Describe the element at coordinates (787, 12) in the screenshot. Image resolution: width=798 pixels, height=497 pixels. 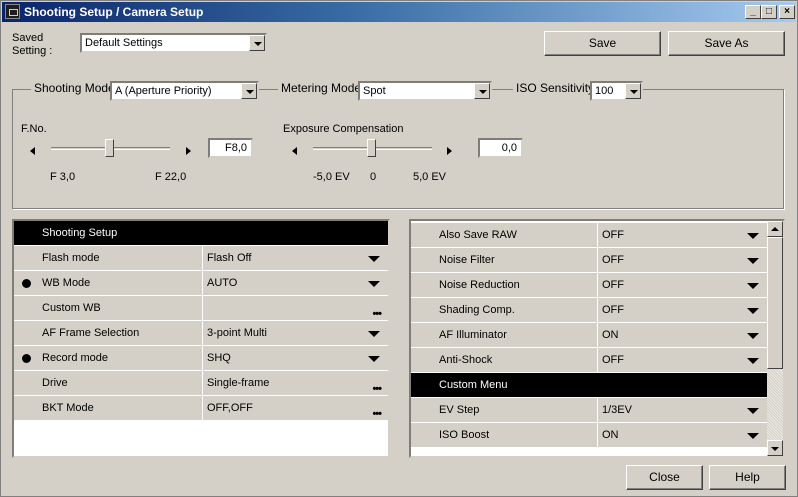
I see `close-window-button: ×` at that location.